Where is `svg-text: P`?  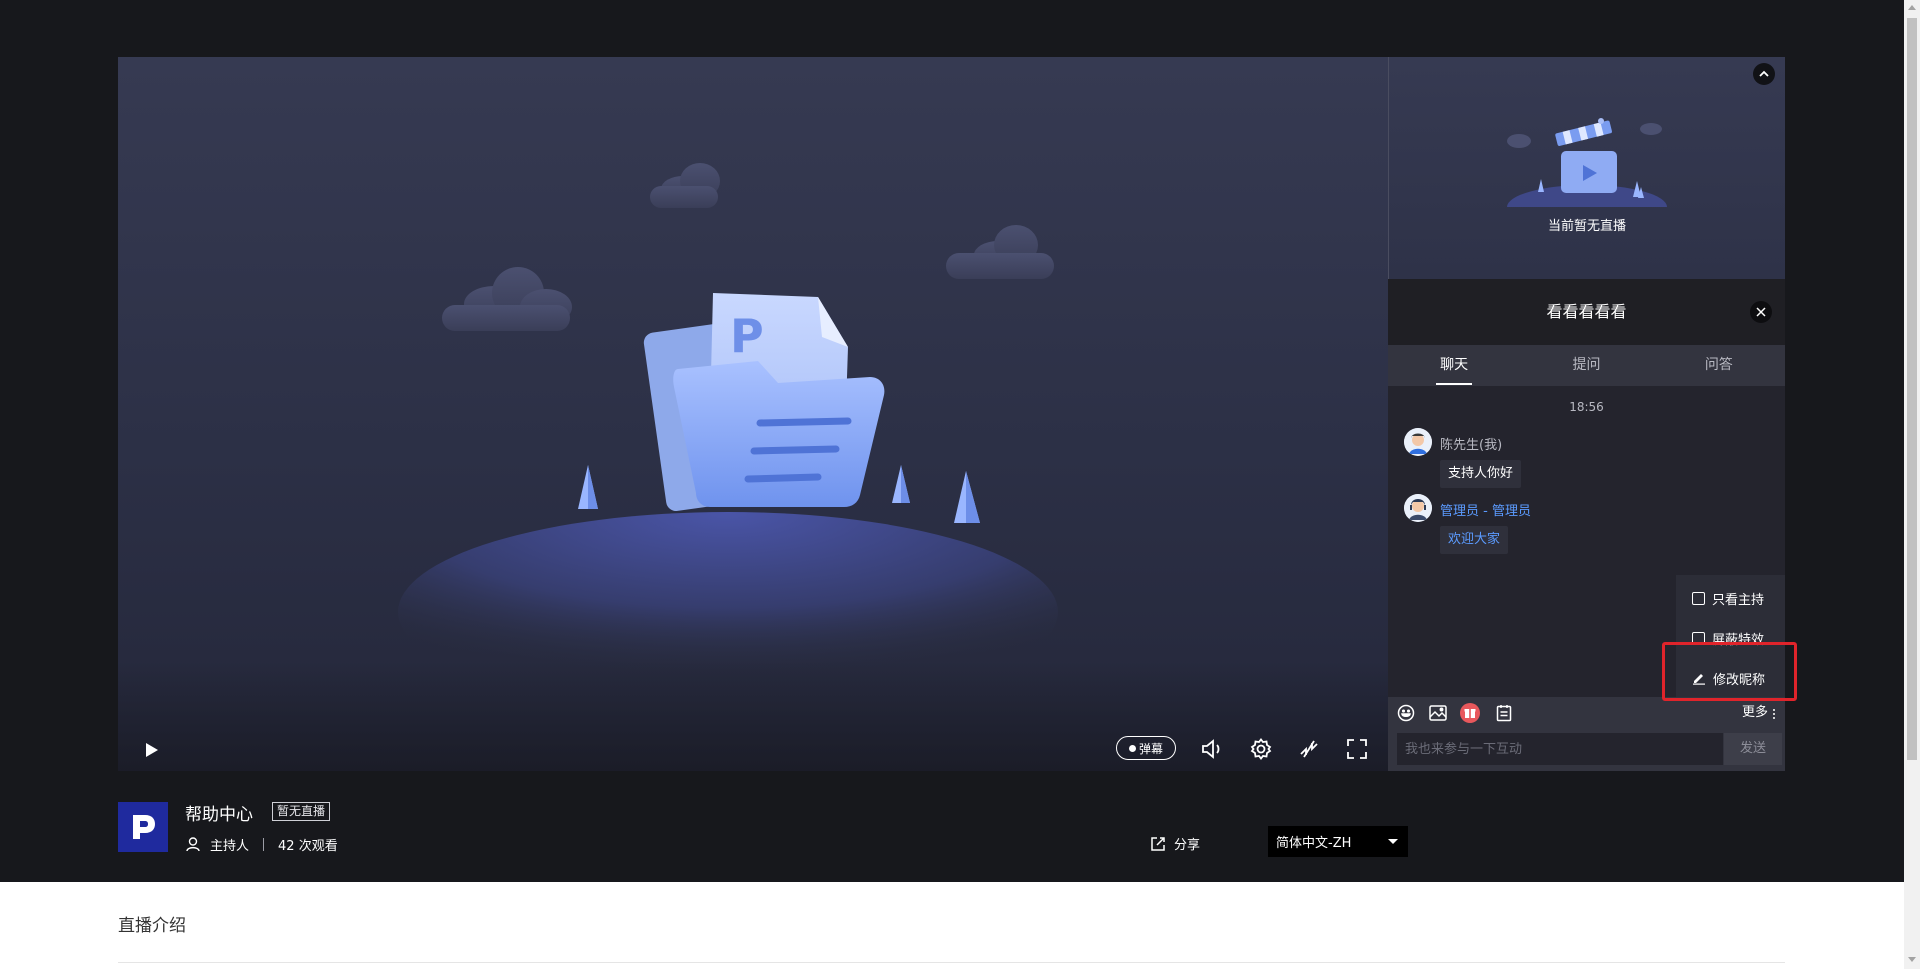 svg-text: P is located at coordinates (747, 336).